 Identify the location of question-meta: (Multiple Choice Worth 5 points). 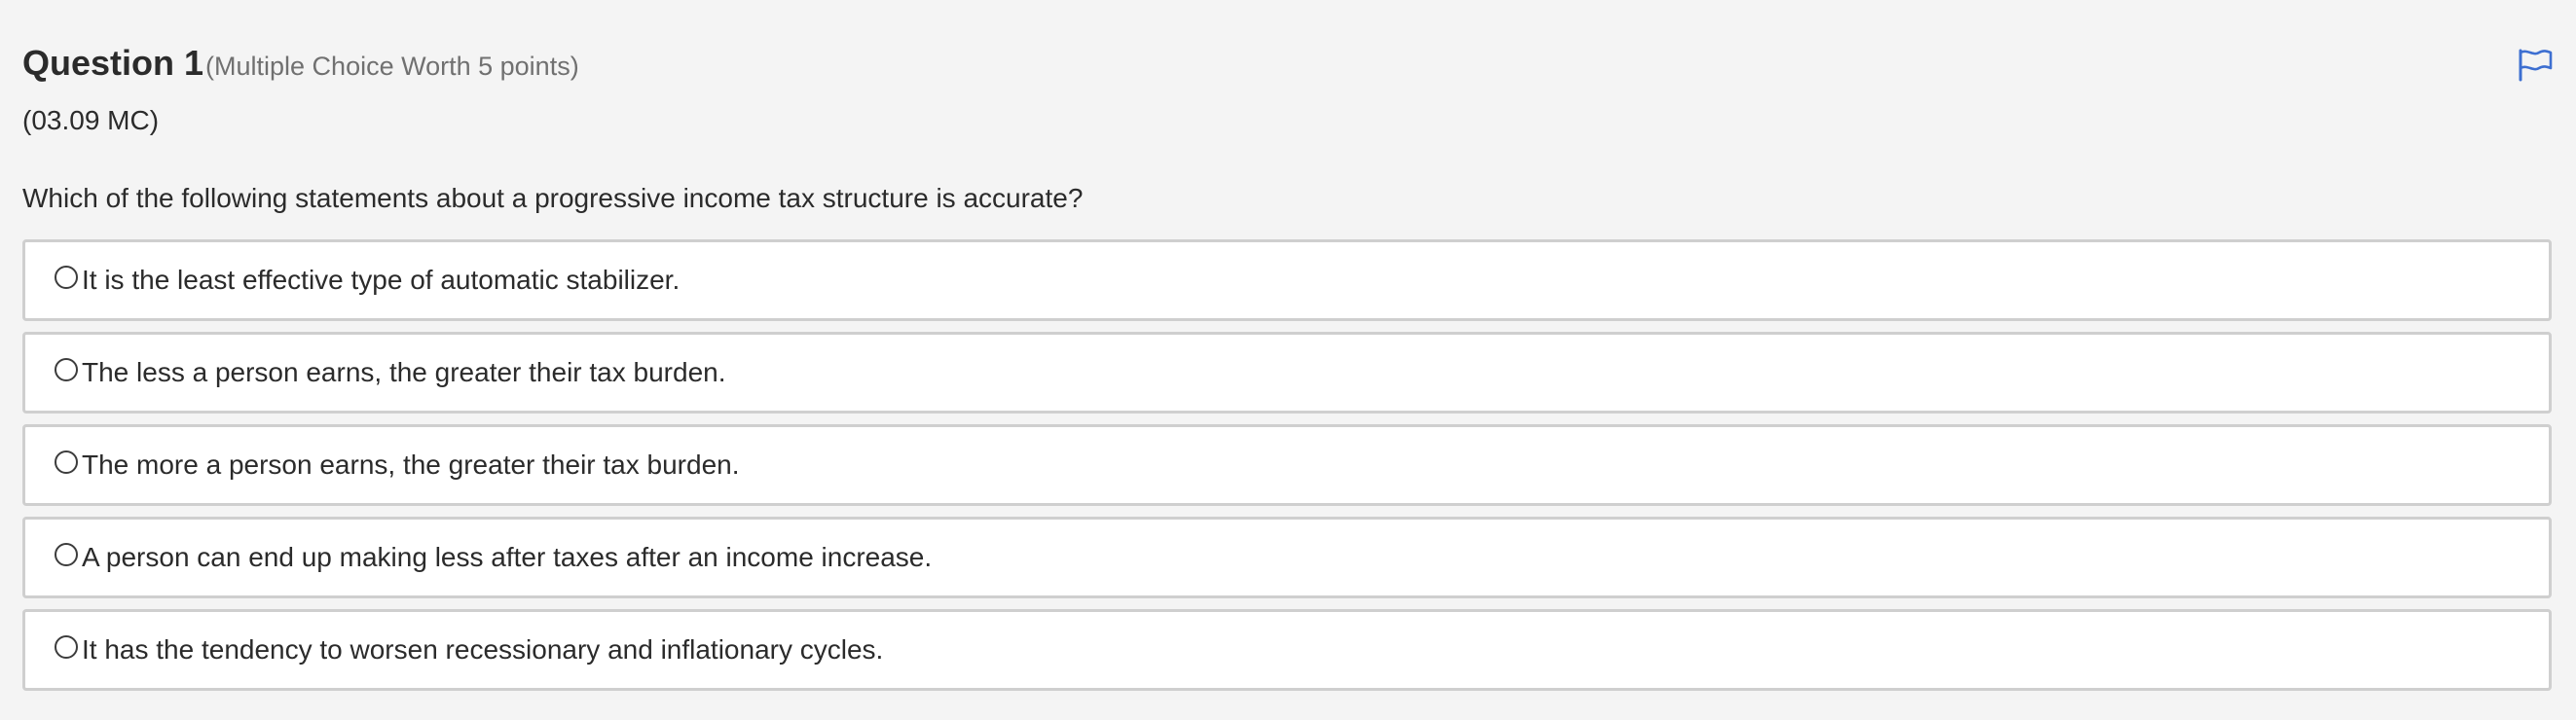
(392, 66).